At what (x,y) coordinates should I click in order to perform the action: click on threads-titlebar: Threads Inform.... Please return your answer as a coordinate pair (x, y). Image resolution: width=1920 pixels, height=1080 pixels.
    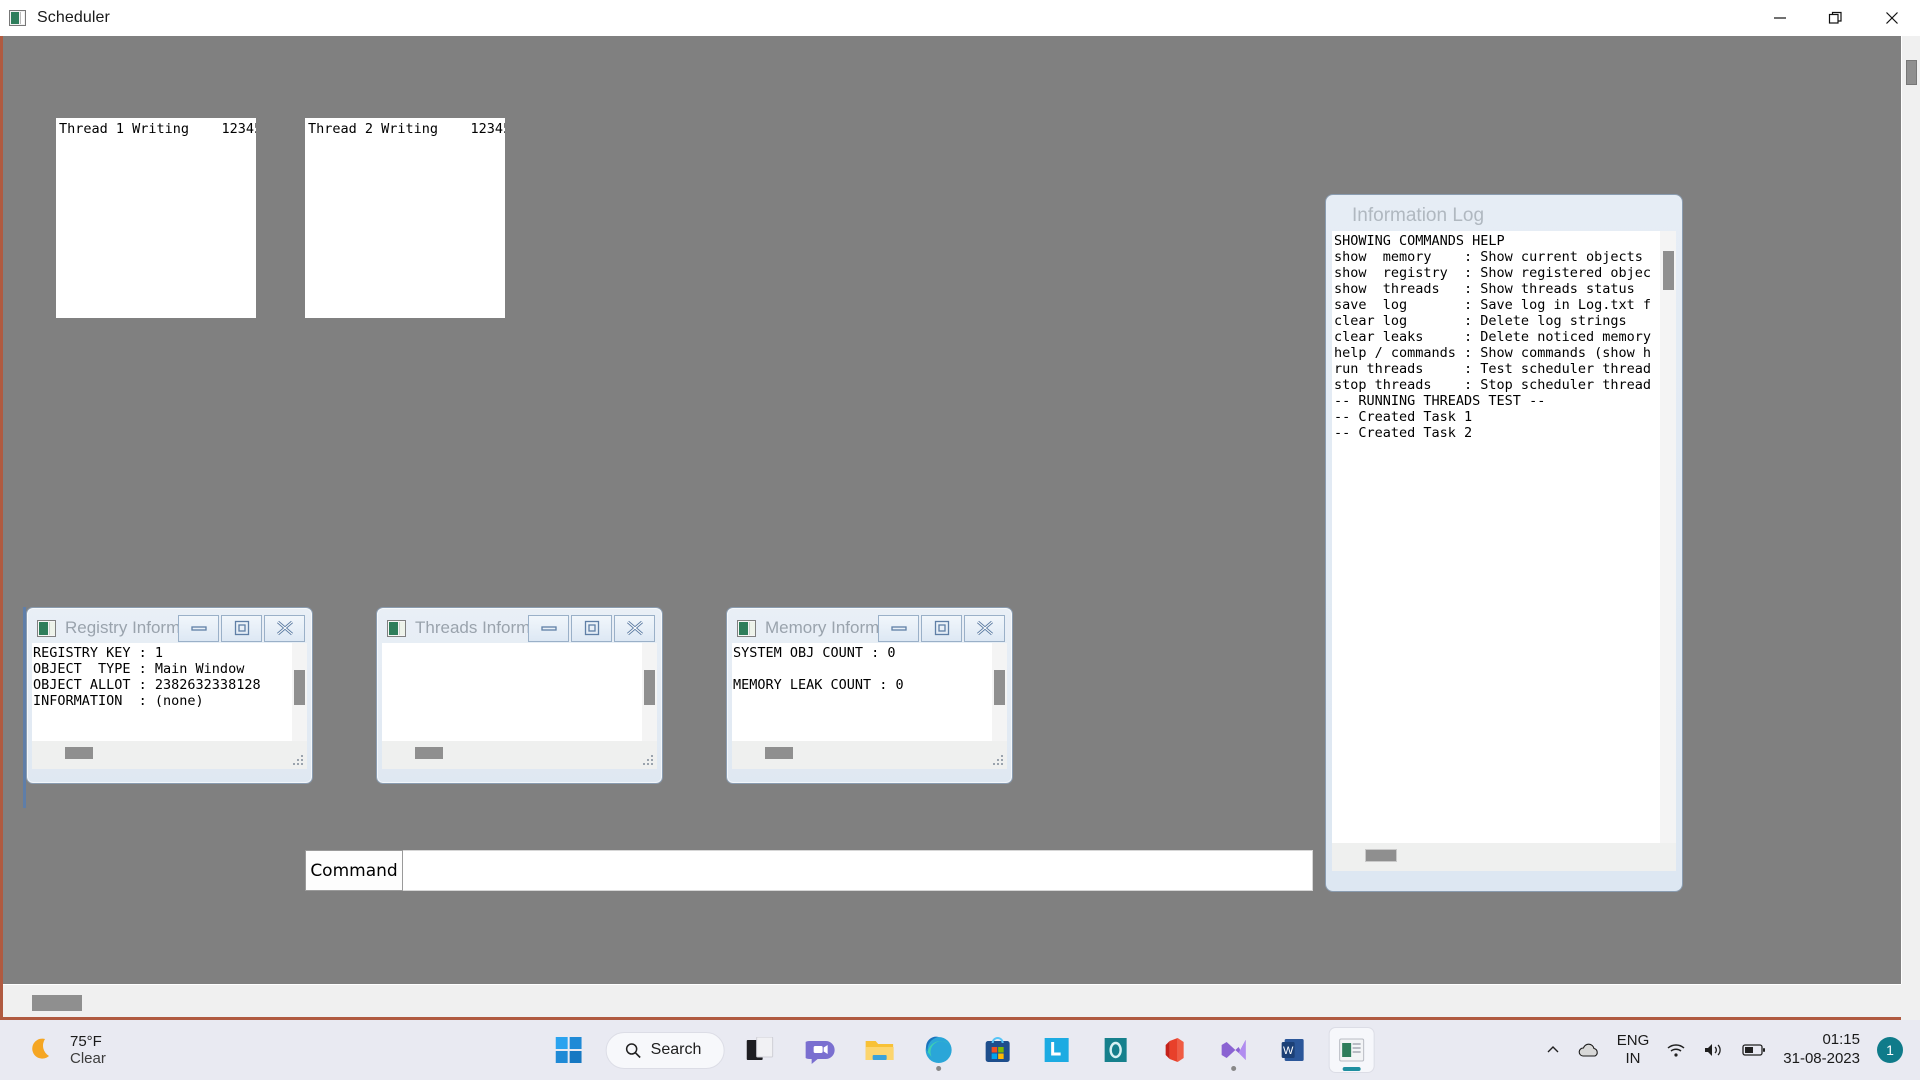
    Looking at the image, I should click on (519, 628).